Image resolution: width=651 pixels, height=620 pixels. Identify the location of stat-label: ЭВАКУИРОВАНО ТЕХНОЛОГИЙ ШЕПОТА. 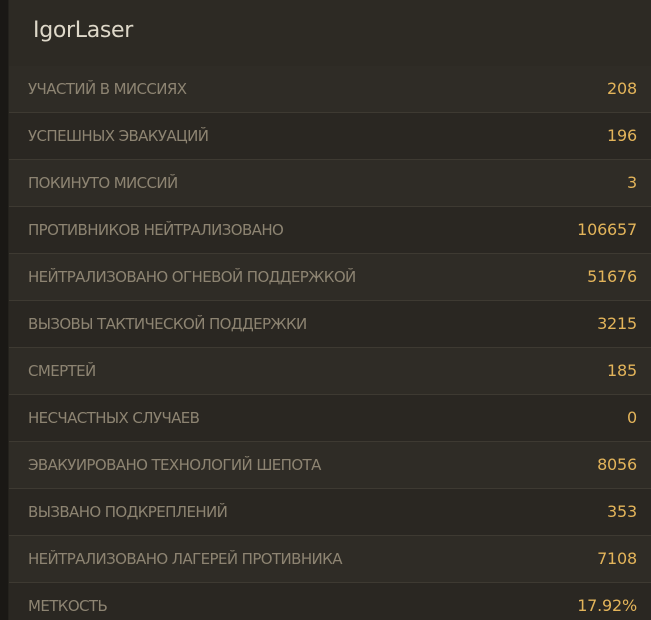
(174, 465).